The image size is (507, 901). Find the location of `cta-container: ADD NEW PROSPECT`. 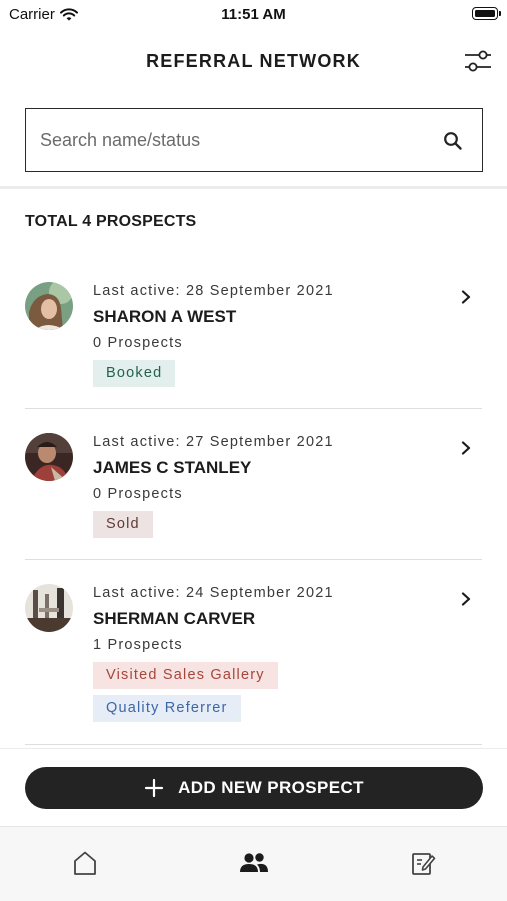

cta-container: ADD NEW PROSPECT is located at coordinates (253, 787).